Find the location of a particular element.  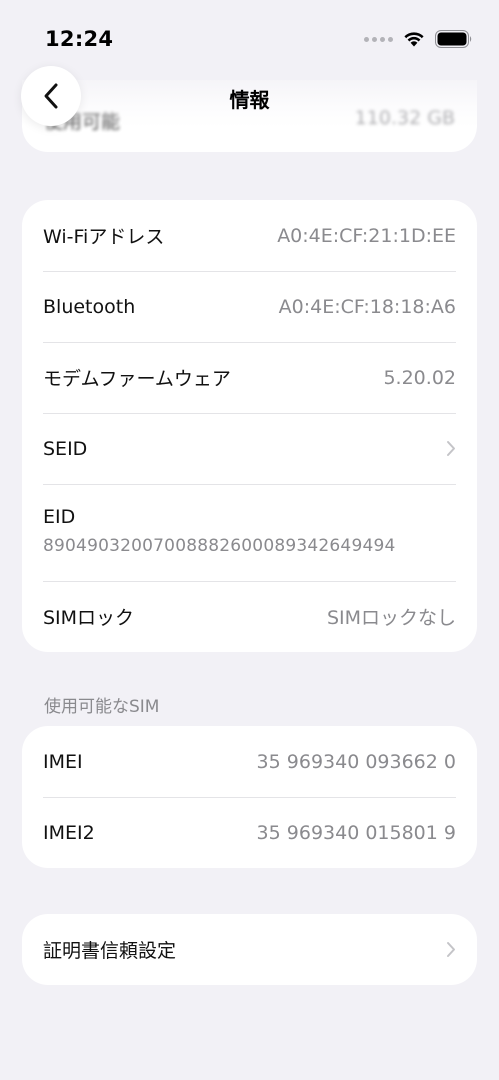

page-title: 情報 is located at coordinates (249, 100).